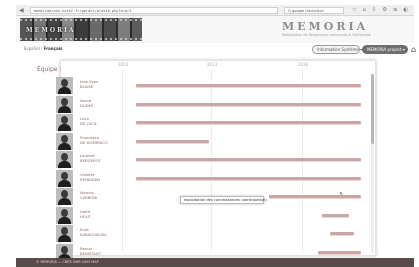 This screenshot has width=419, height=267. I want to click on year-tick: 2016, so click(303, 64).